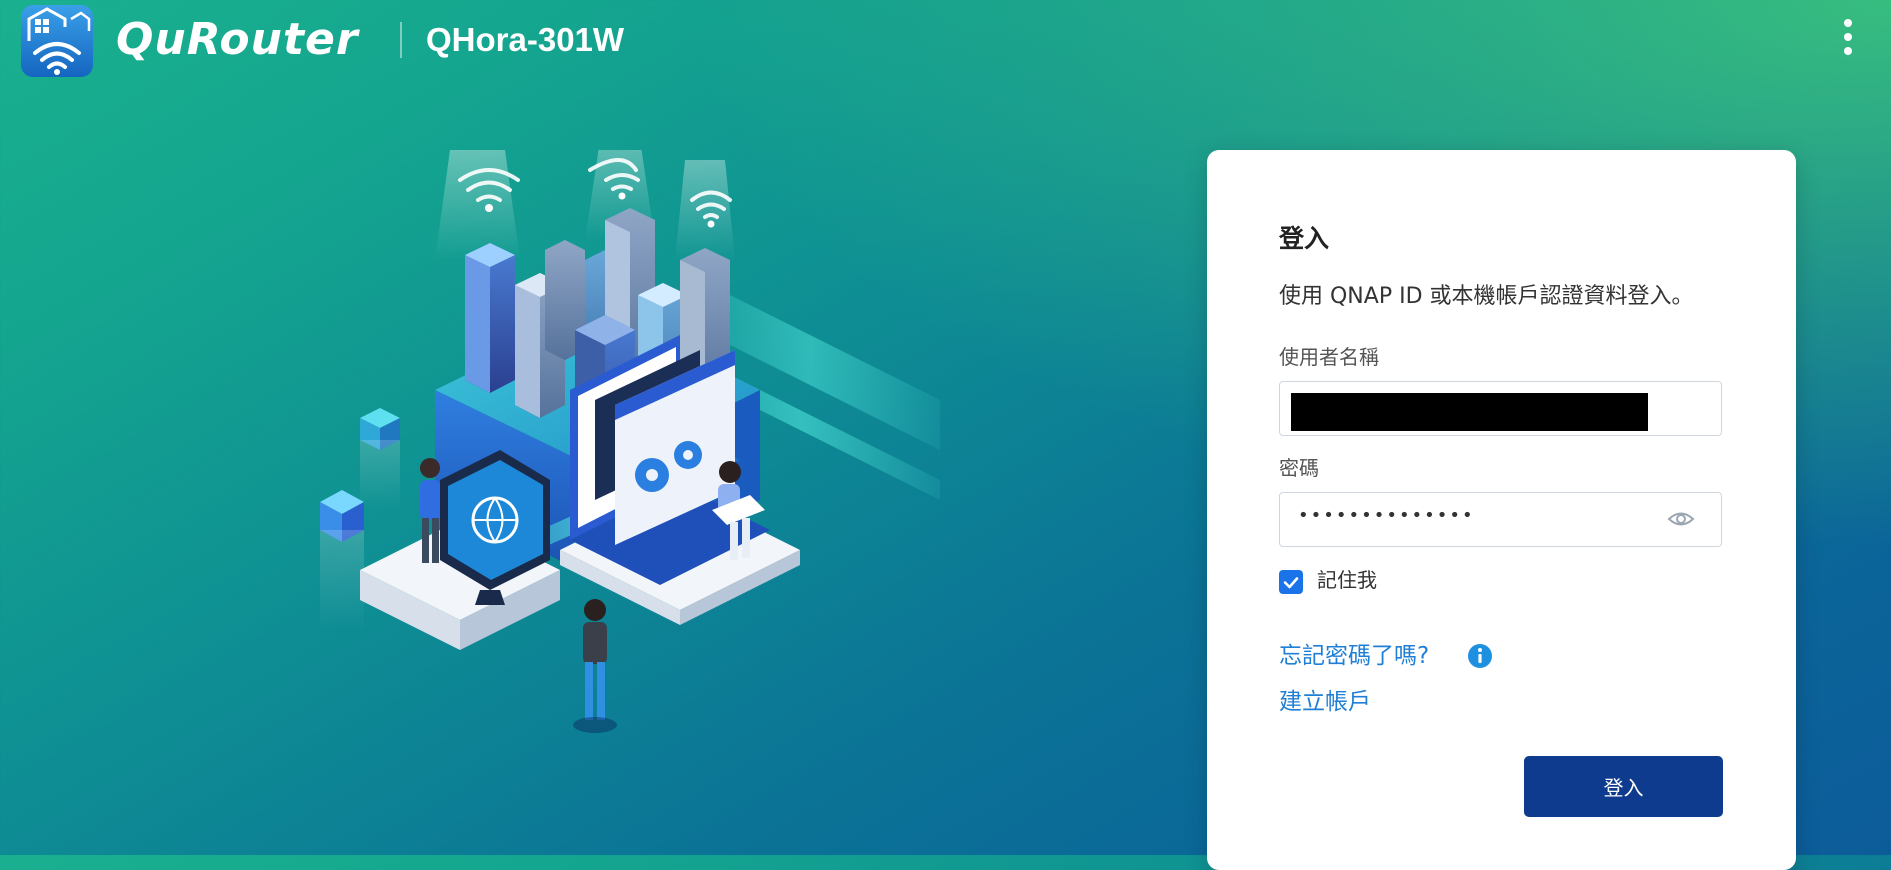 The height and width of the screenshot is (870, 1891). Describe the element at coordinates (1469, 412) in the screenshot. I see `redacted-username` at that location.